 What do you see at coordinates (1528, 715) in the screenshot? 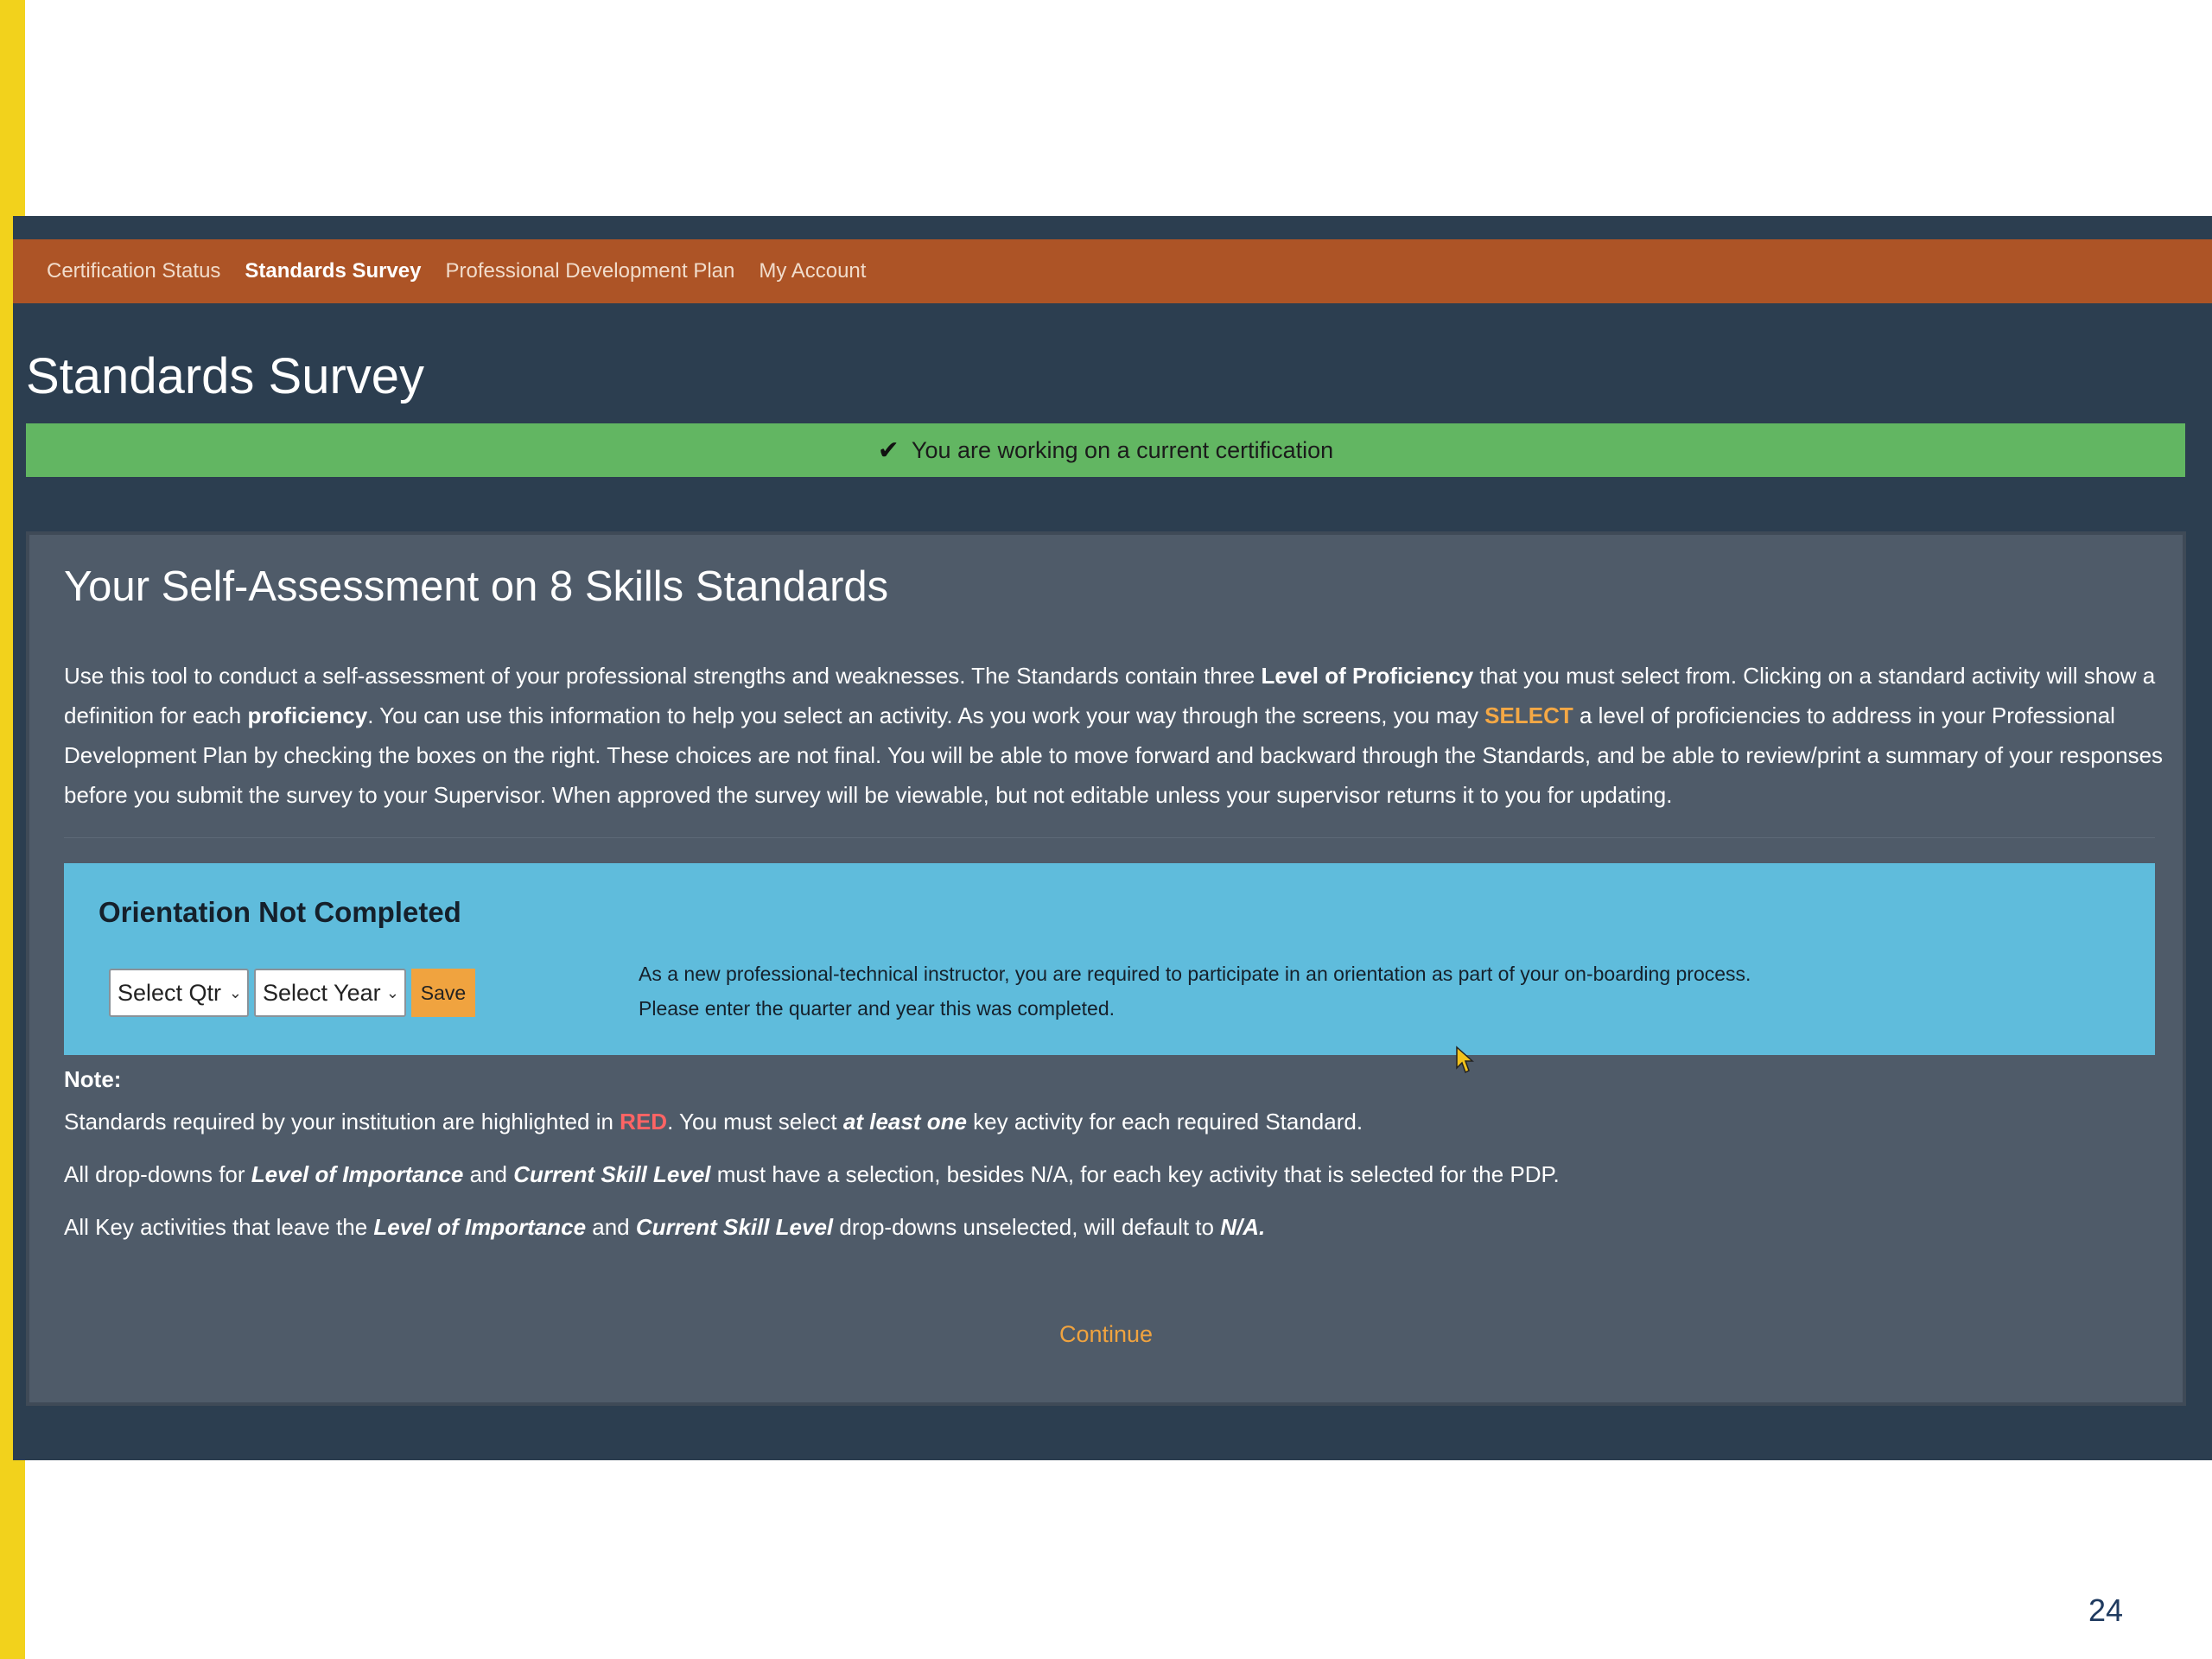
I see `intro-select-highlight: SELECT` at bounding box center [1528, 715].